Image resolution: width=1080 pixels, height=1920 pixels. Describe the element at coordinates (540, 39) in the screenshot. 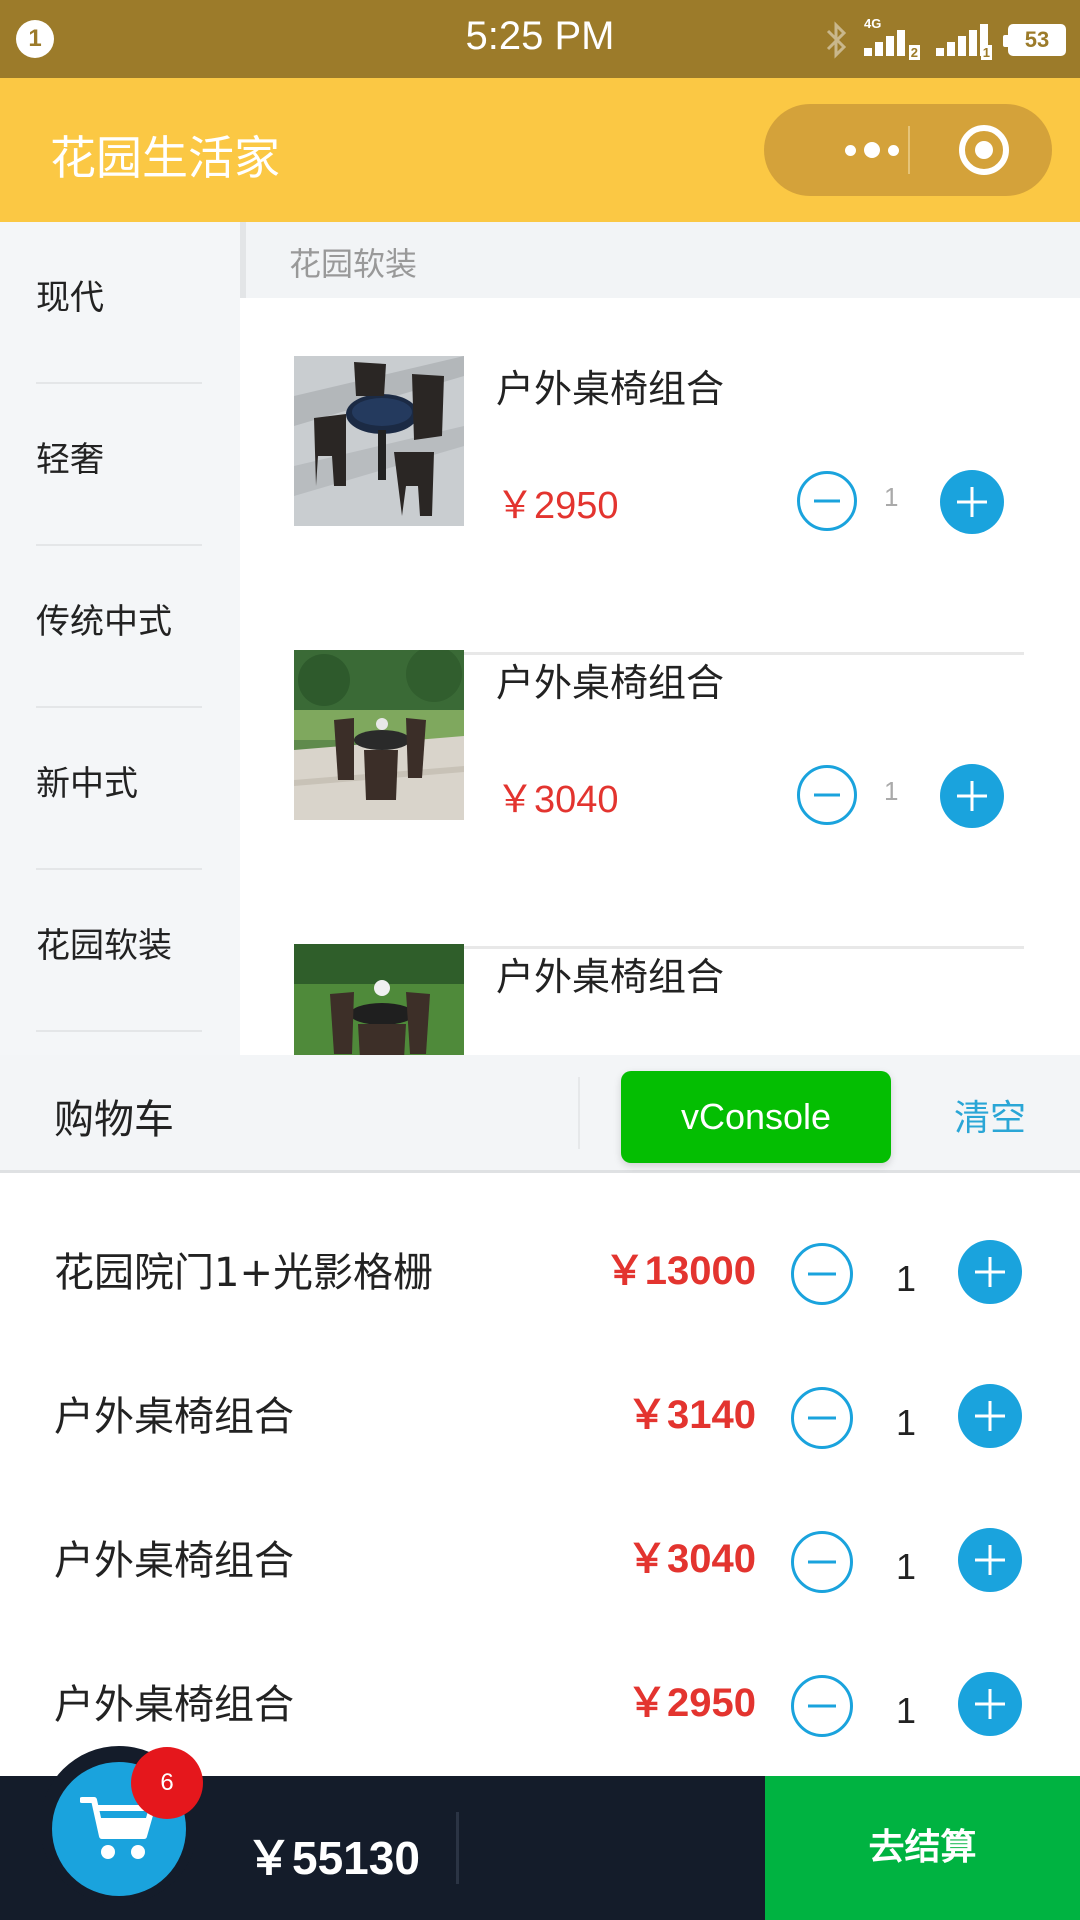

I see `status-bar: 1 5:25 PM 4G 2 1 53` at that location.